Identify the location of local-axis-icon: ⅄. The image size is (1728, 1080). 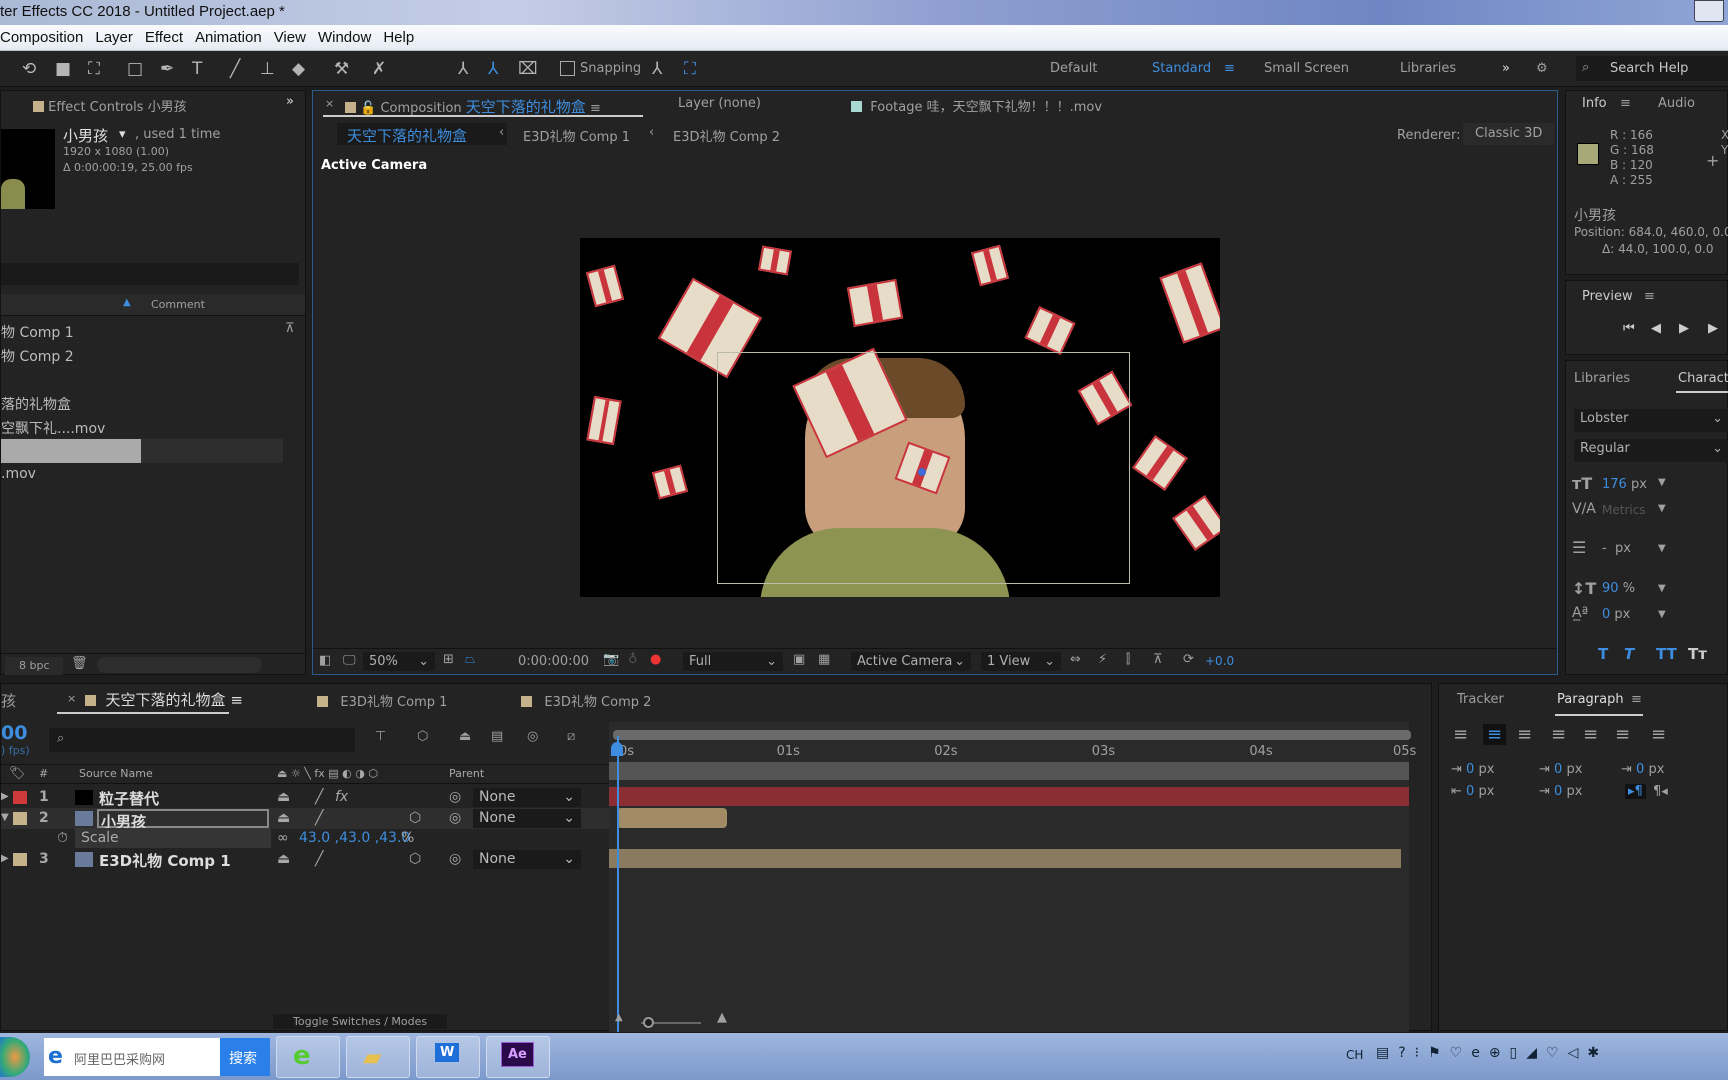
(463, 69).